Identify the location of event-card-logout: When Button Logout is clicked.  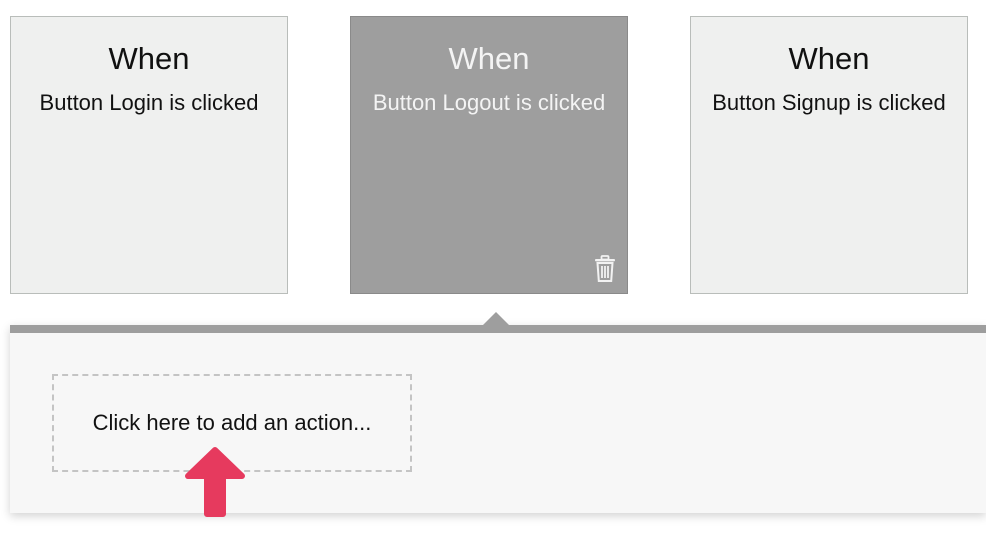
(489, 155).